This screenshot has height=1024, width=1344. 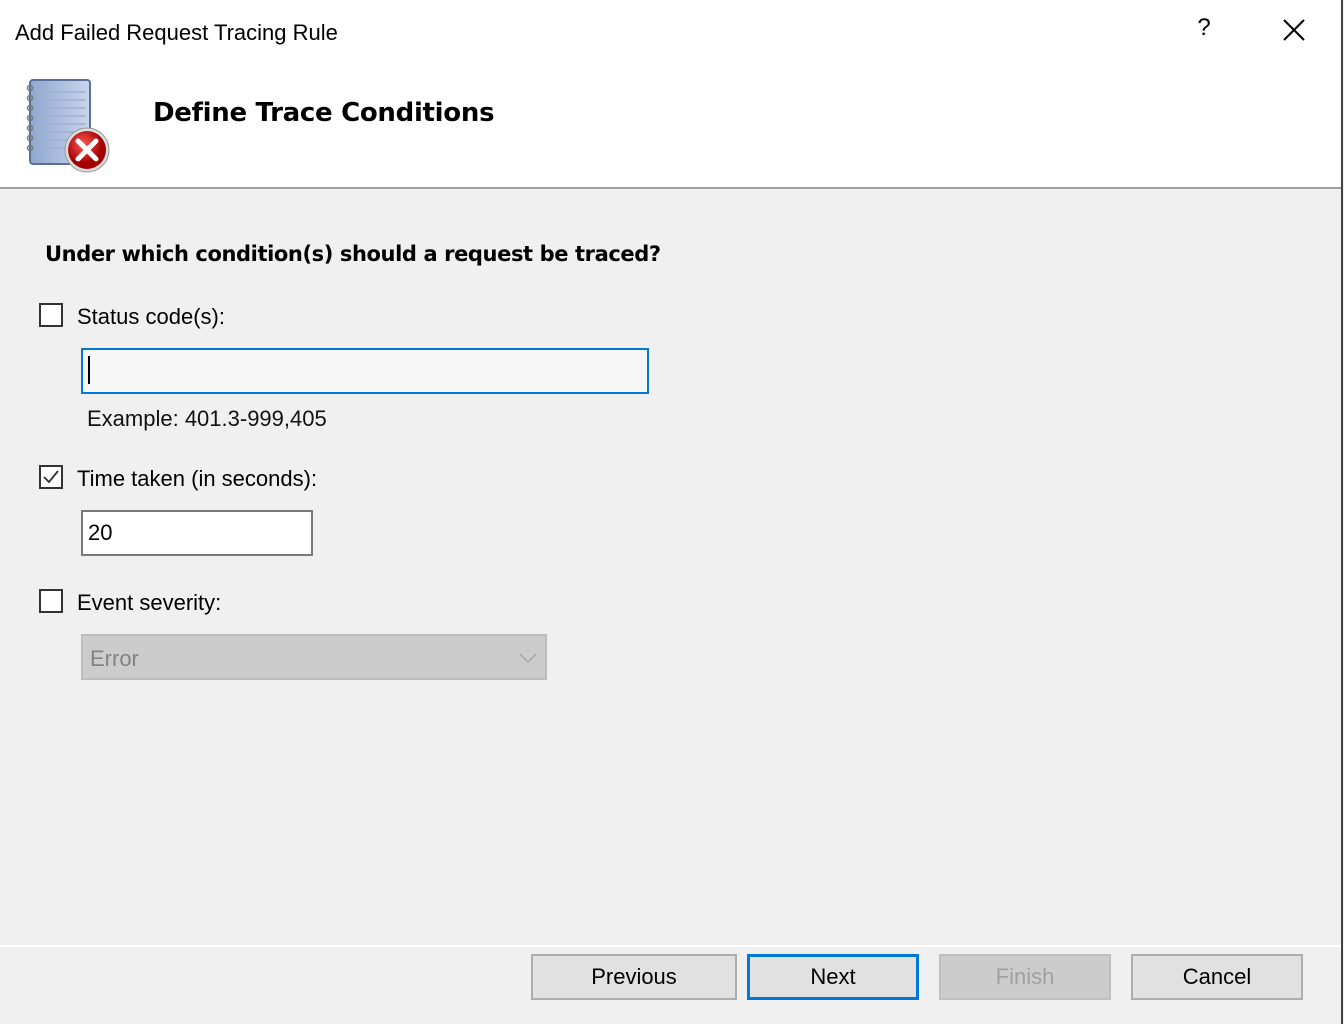 What do you see at coordinates (528, 658) in the screenshot?
I see `chevron-down-icon` at bounding box center [528, 658].